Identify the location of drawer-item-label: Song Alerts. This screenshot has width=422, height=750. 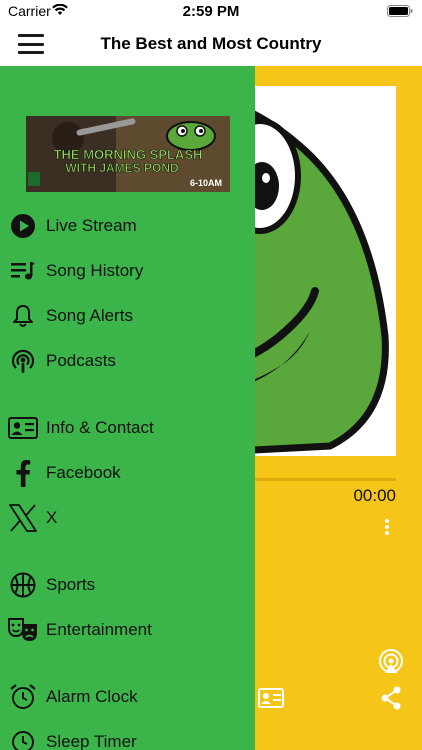
(89, 315).